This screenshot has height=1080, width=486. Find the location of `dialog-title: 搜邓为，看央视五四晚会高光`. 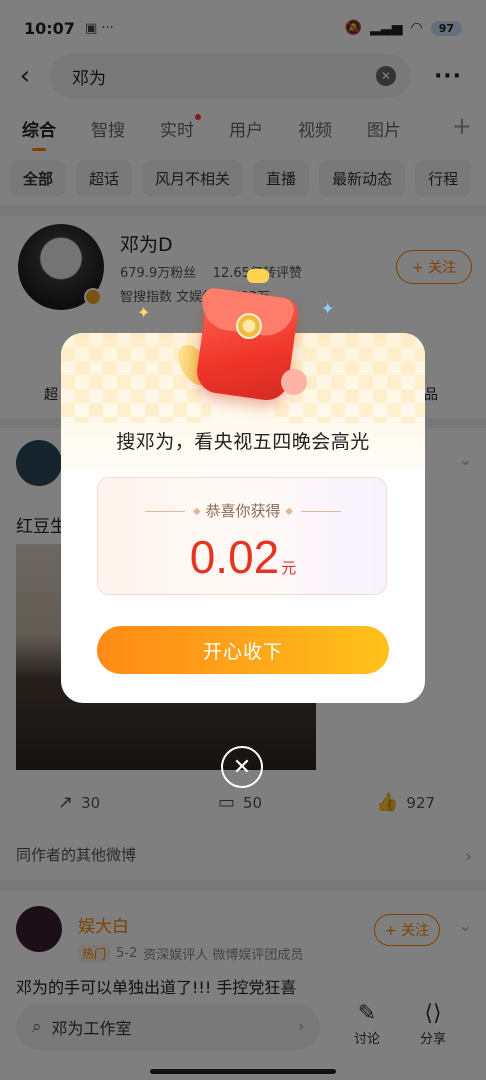

dialog-title: 搜邓为，看央视五四晚会高光 is located at coordinates (243, 442).